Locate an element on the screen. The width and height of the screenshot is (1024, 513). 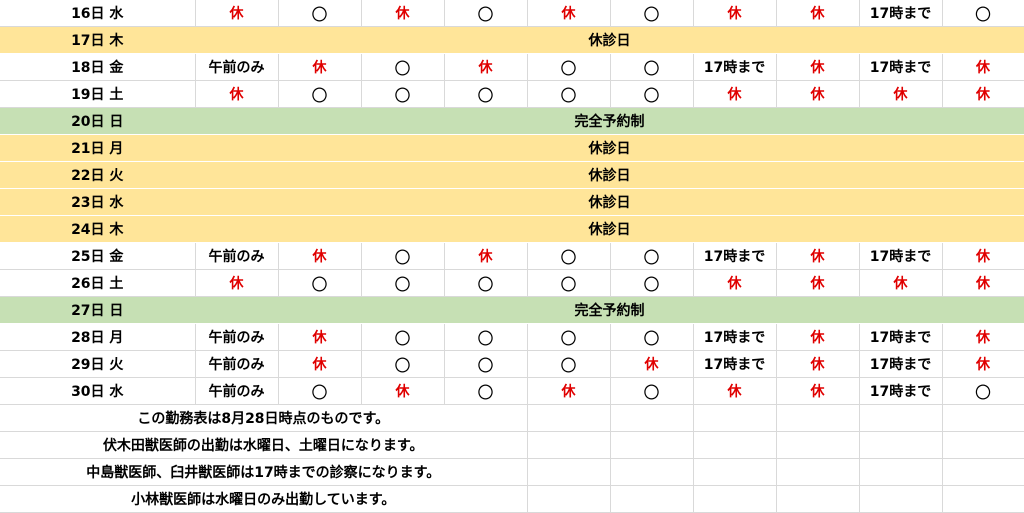
date-cell: 29日 火 is located at coordinates (98, 364).